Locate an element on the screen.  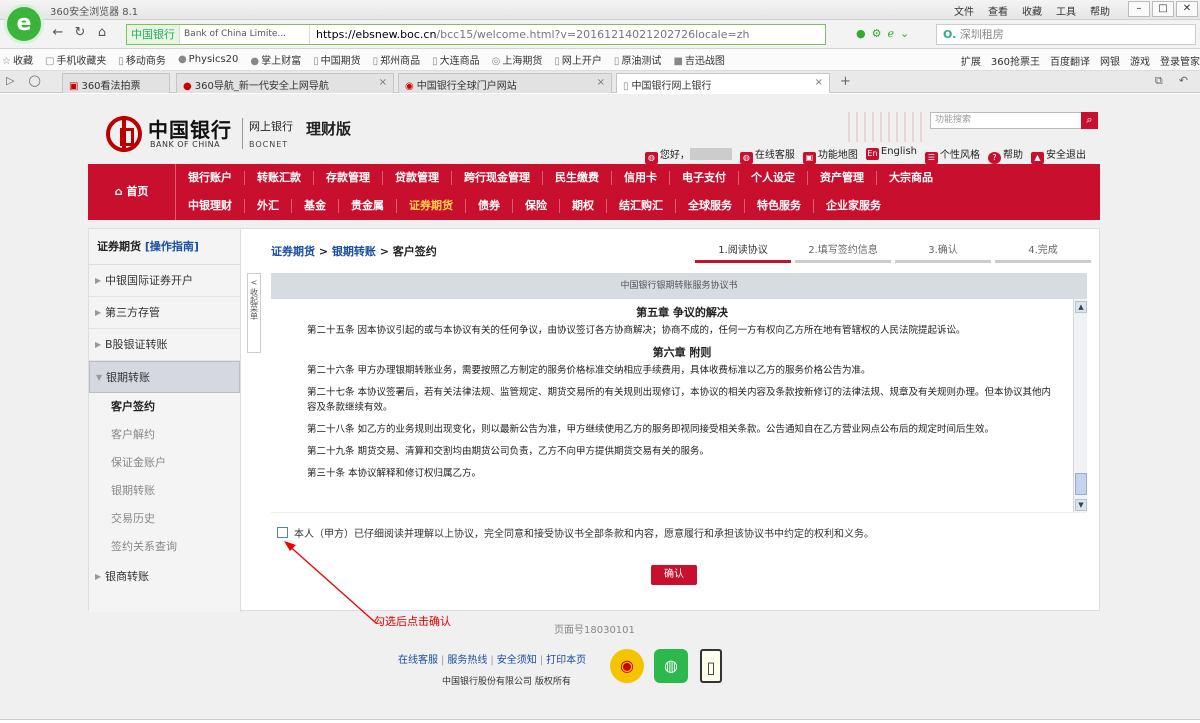
bookmark-item: ● 掌上财富 is located at coordinates (275, 59).